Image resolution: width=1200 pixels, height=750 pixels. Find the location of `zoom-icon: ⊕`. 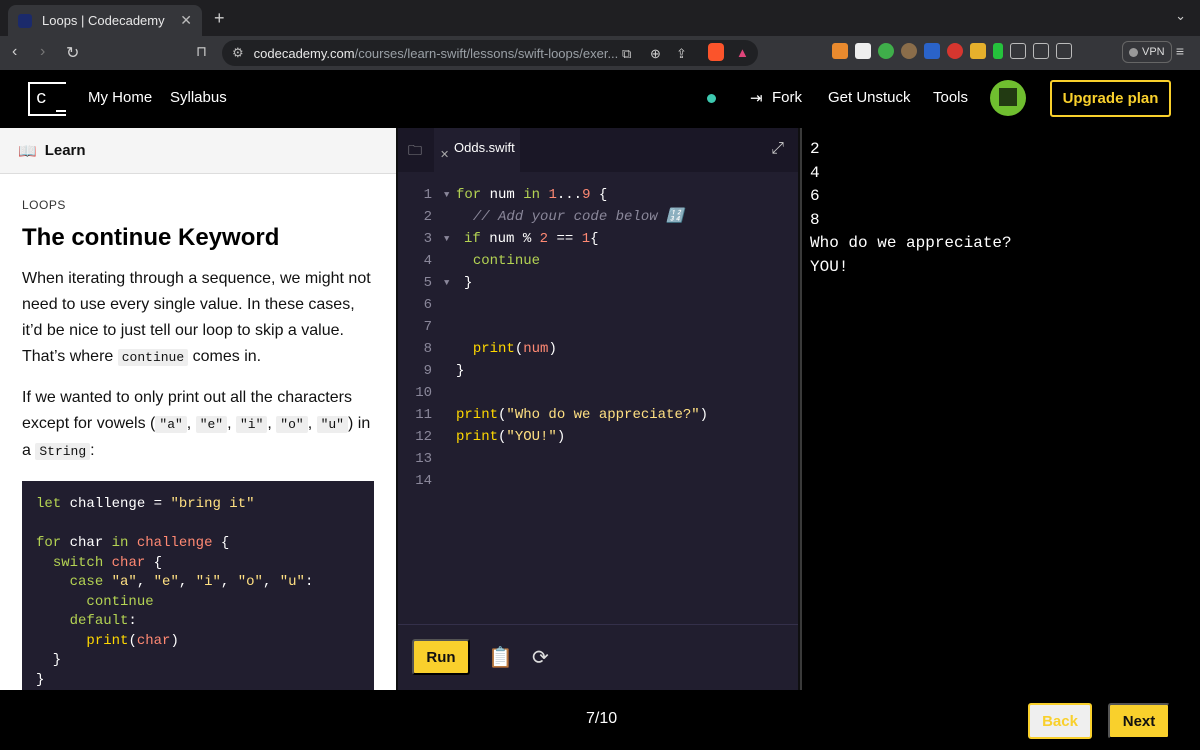

zoom-icon: ⊕ is located at coordinates (655, 54).